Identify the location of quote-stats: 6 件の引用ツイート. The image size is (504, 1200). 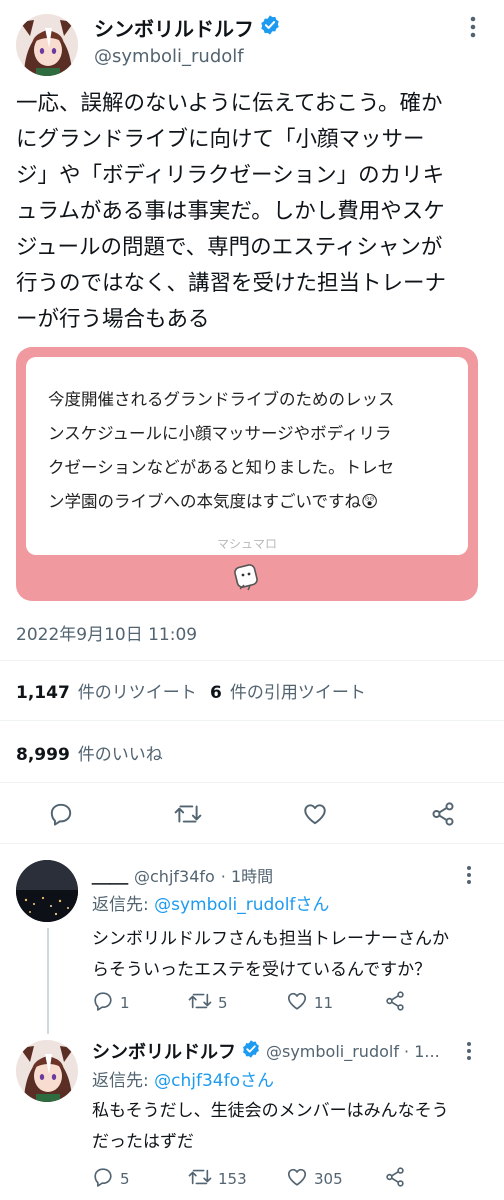
(288, 690).